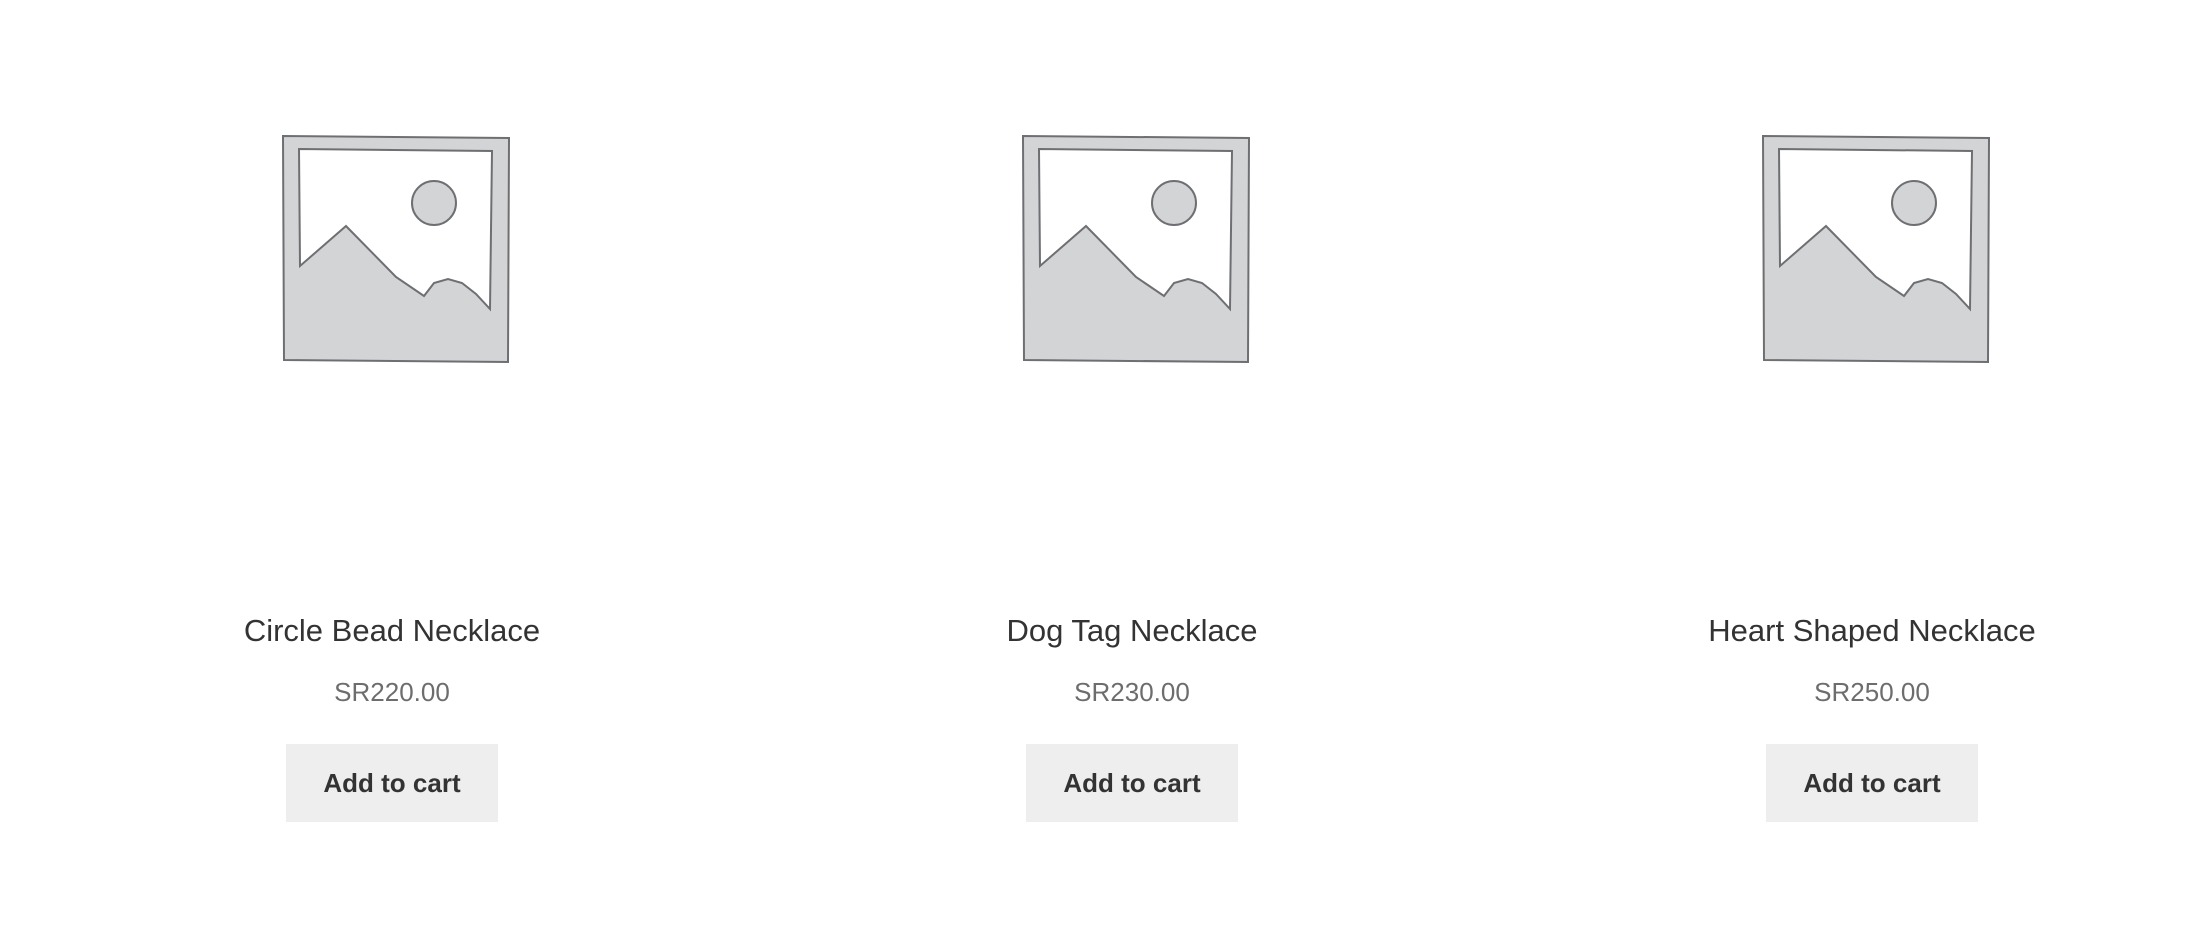 Image resolution: width=2196 pixels, height=934 pixels. What do you see at coordinates (1872, 692) in the screenshot?
I see `product-price: SR250.00` at bounding box center [1872, 692].